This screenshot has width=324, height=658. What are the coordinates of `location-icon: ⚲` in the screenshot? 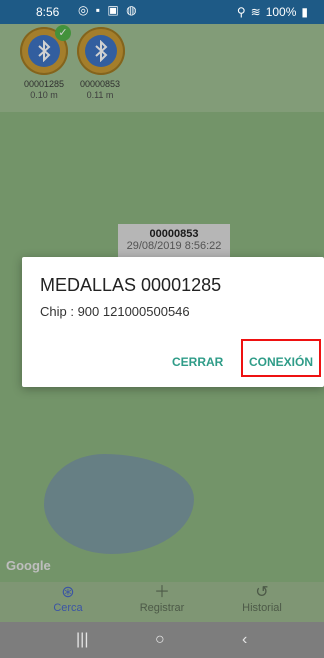 It's located at (241, 12).